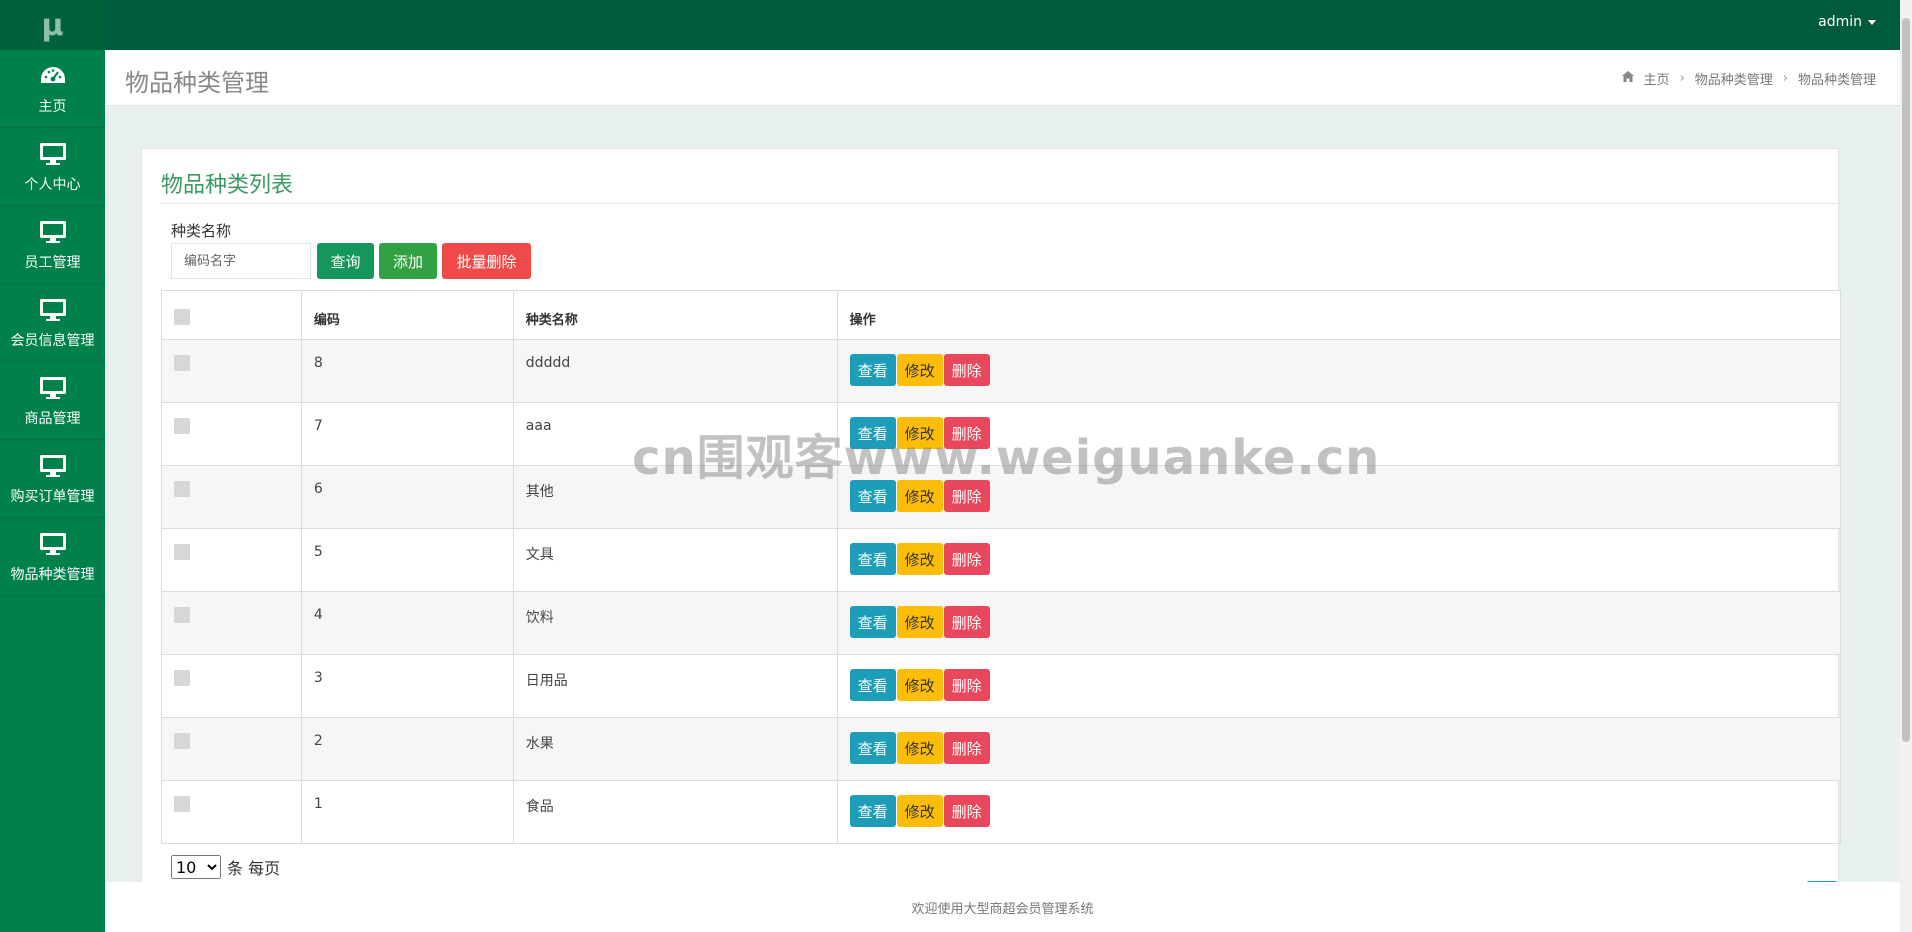 The width and height of the screenshot is (1912, 932). I want to click on user-name: admin, so click(1840, 22).